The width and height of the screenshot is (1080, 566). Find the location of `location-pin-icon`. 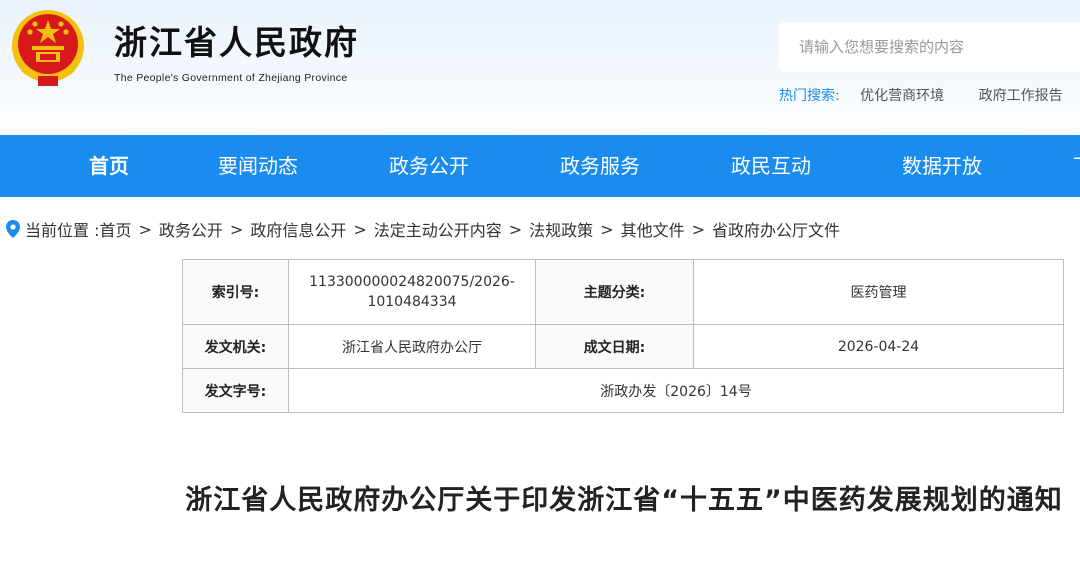

location-pin-icon is located at coordinates (13, 229).